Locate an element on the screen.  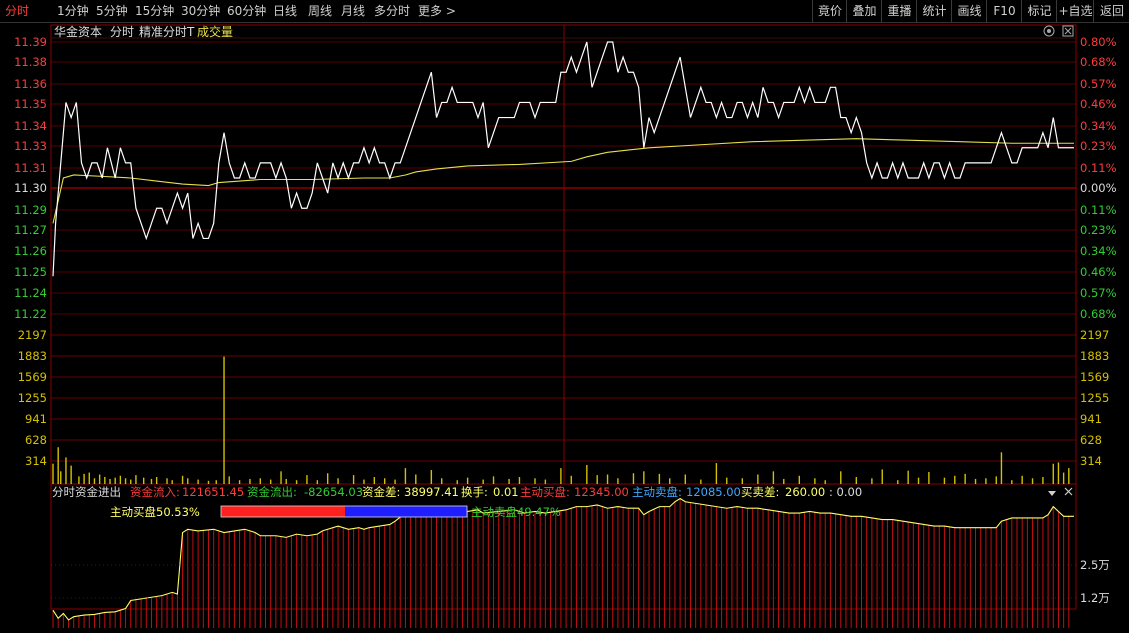
pct-axis-label-3: 0.46% is located at coordinates (1098, 104).